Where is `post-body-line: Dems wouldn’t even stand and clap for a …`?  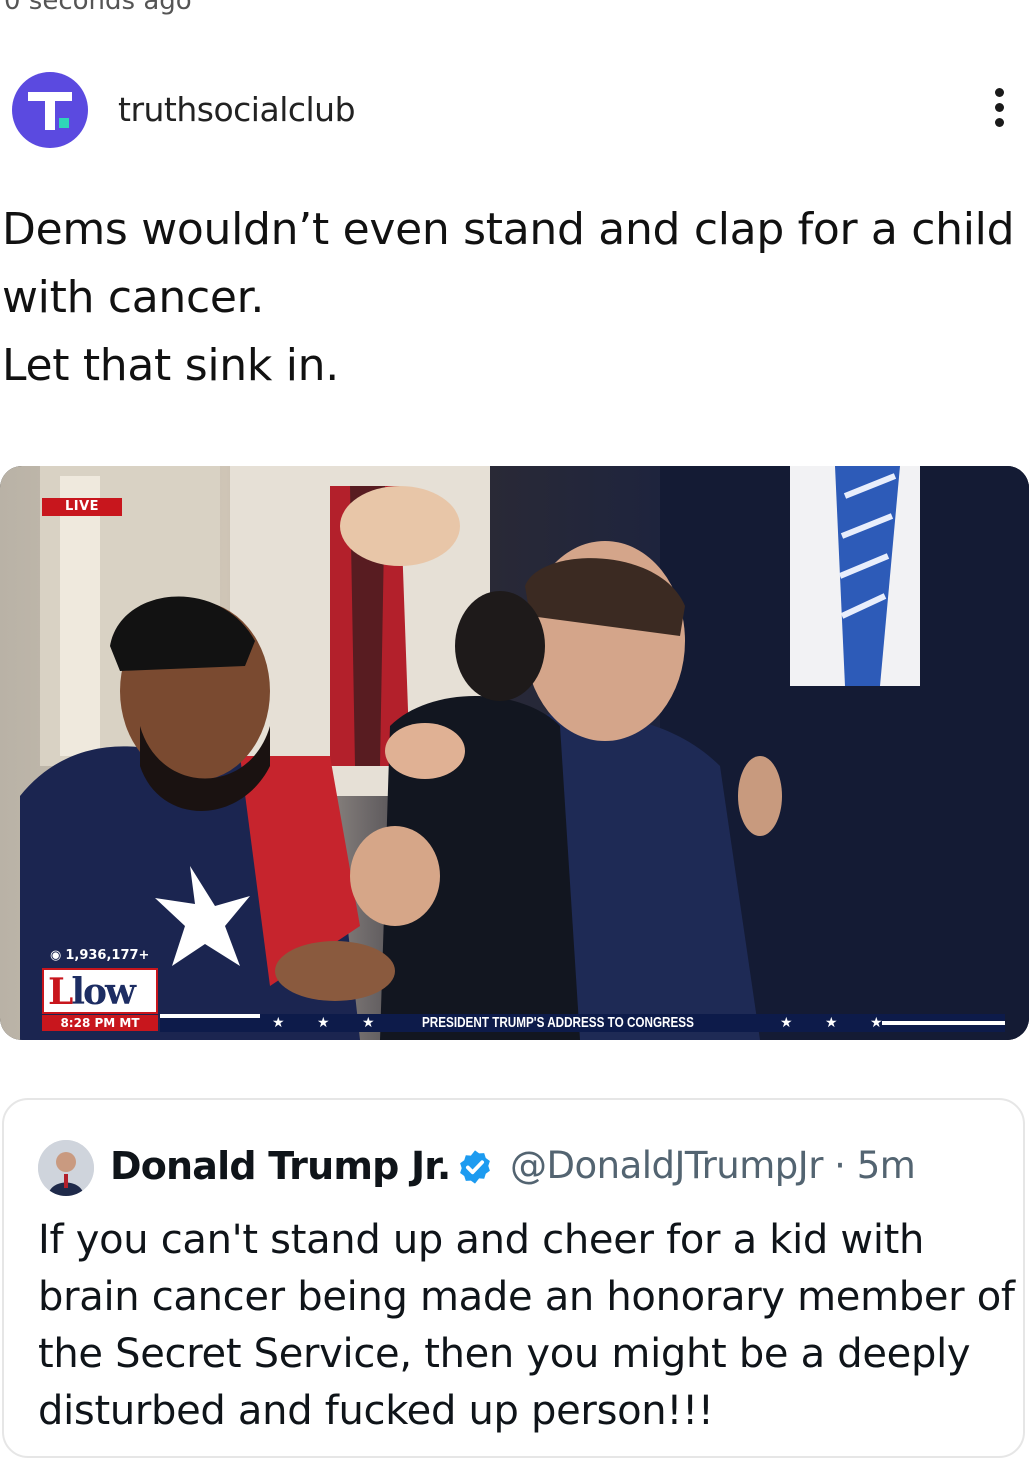
post-body-line: Dems wouldn’t even stand and clap for a … is located at coordinates (508, 229).